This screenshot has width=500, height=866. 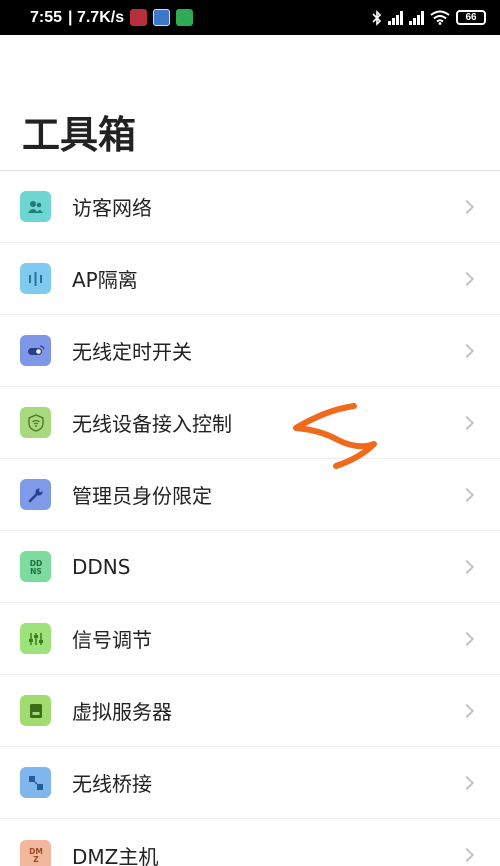 What do you see at coordinates (142, 496) in the screenshot?
I see `menu-item-label: 管理员身份限定` at bounding box center [142, 496].